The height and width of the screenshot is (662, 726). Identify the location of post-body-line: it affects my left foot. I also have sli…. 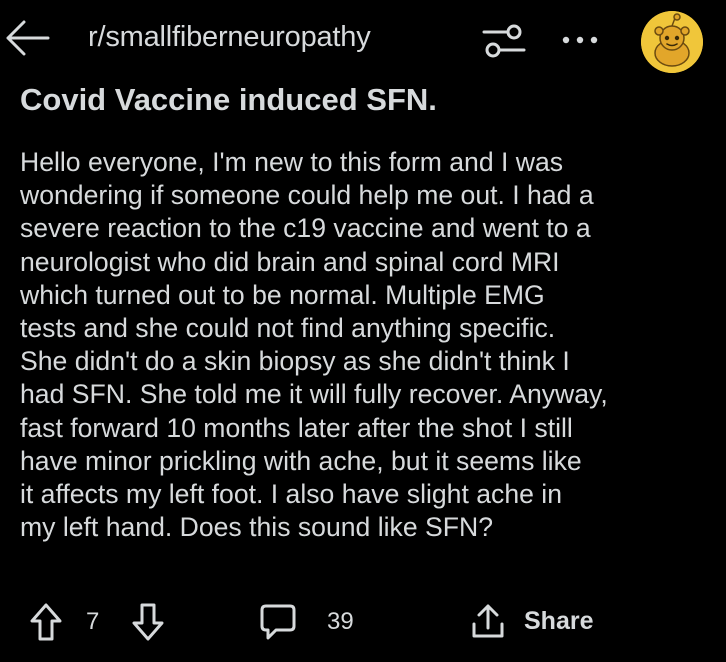
(291, 494).